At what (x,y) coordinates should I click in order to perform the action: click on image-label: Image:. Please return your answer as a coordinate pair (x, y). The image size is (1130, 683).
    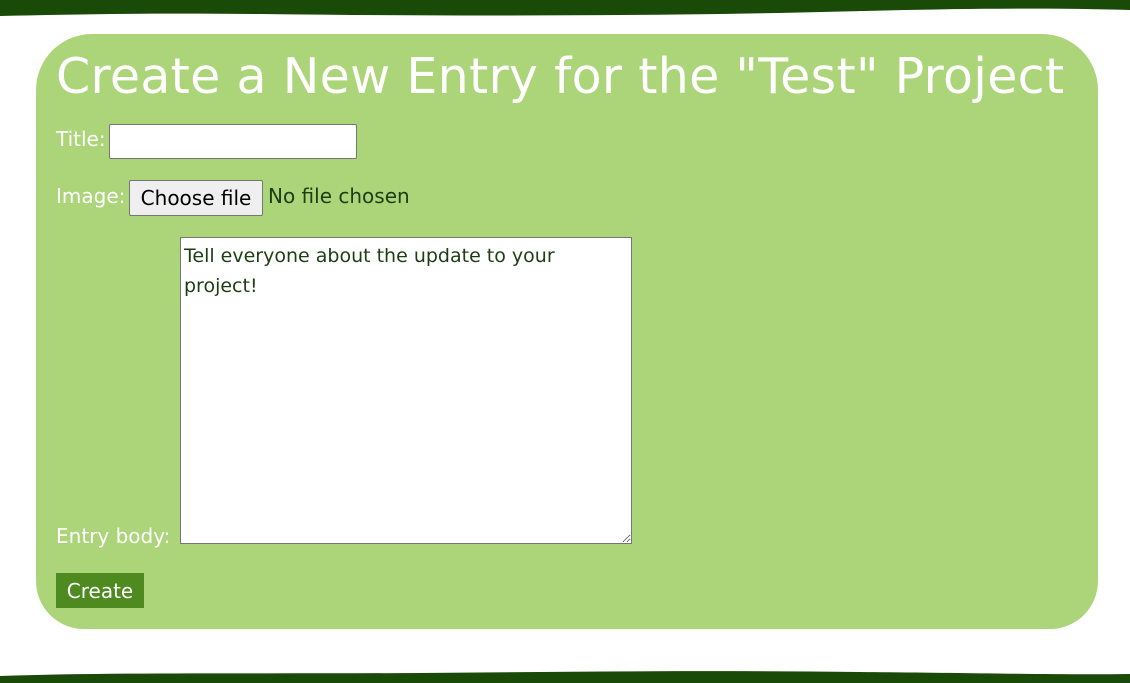
    Looking at the image, I should click on (91, 196).